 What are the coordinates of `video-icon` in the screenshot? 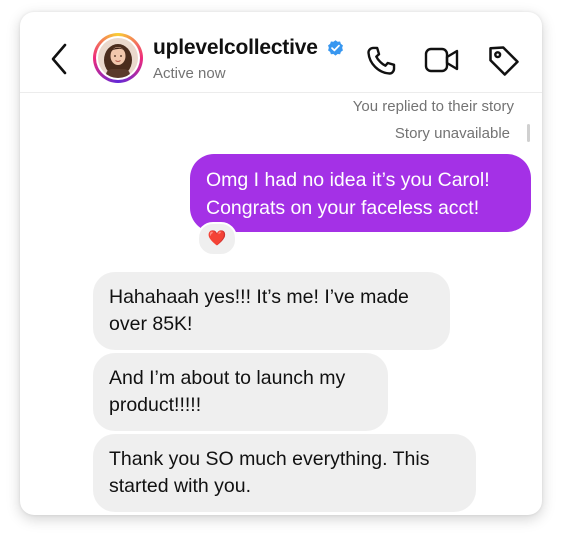 It's located at (441, 60).